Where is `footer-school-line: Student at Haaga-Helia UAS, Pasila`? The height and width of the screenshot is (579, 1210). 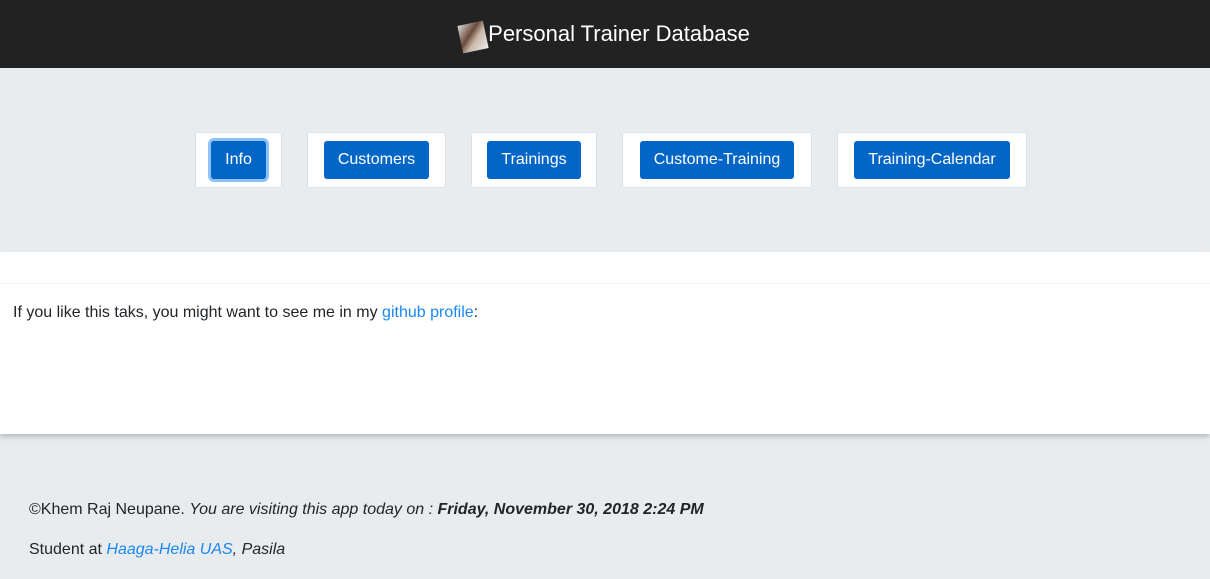 footer-school-line: Student at Haaga-Helia UAS, Pasila is located at coordinates (157, 550).